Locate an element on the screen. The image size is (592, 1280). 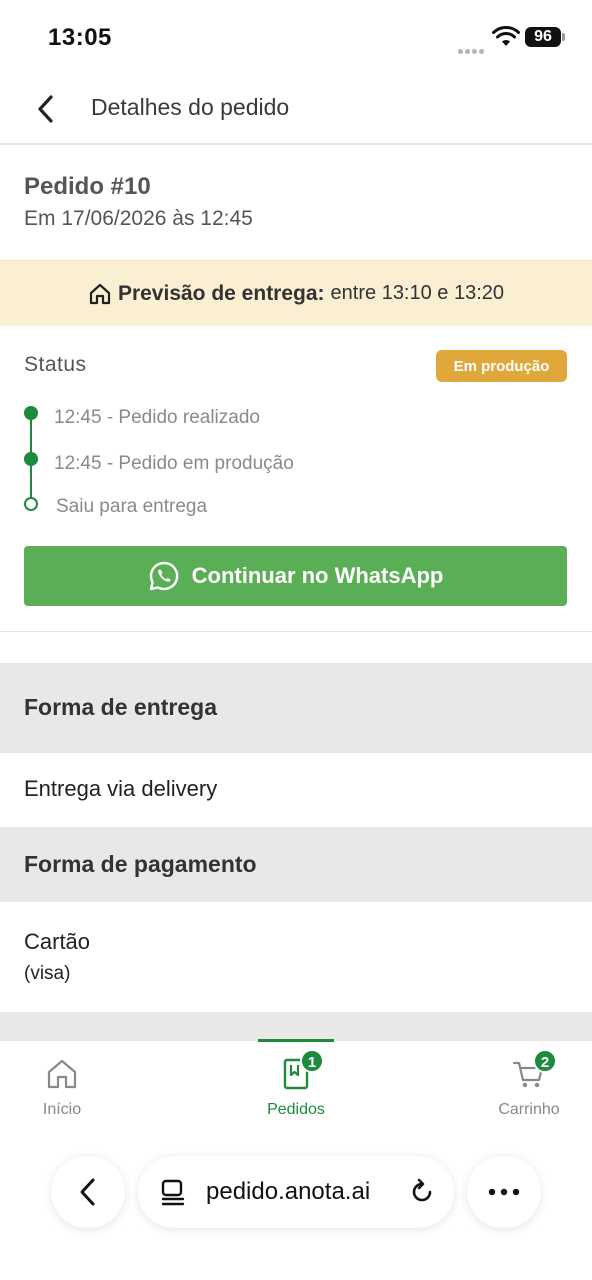
nav-item-pedidos: 1 Pedidos is located at coordinates (296, 1088).